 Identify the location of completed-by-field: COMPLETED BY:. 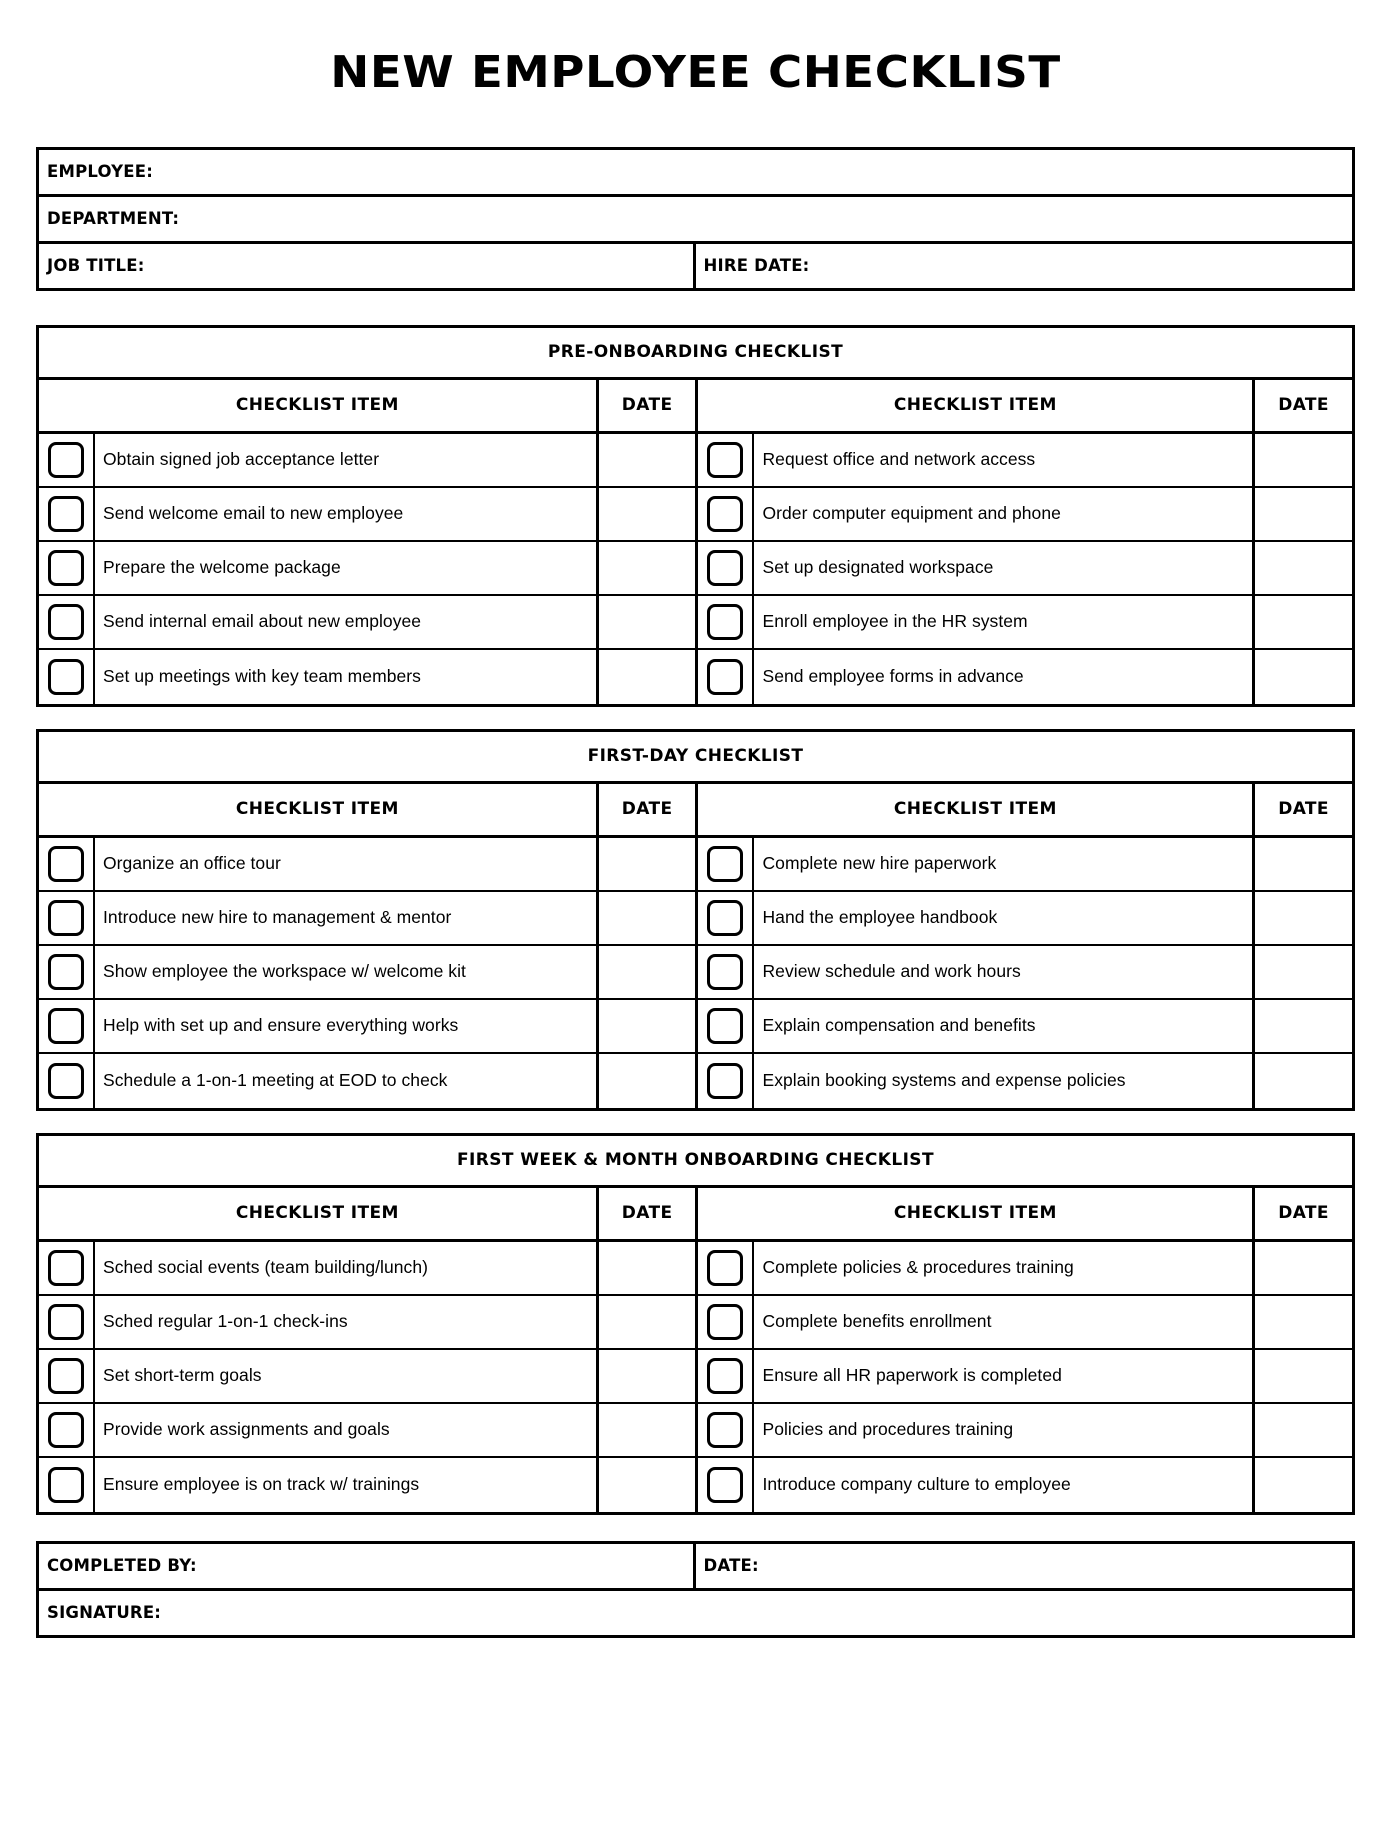
(367, 1565).